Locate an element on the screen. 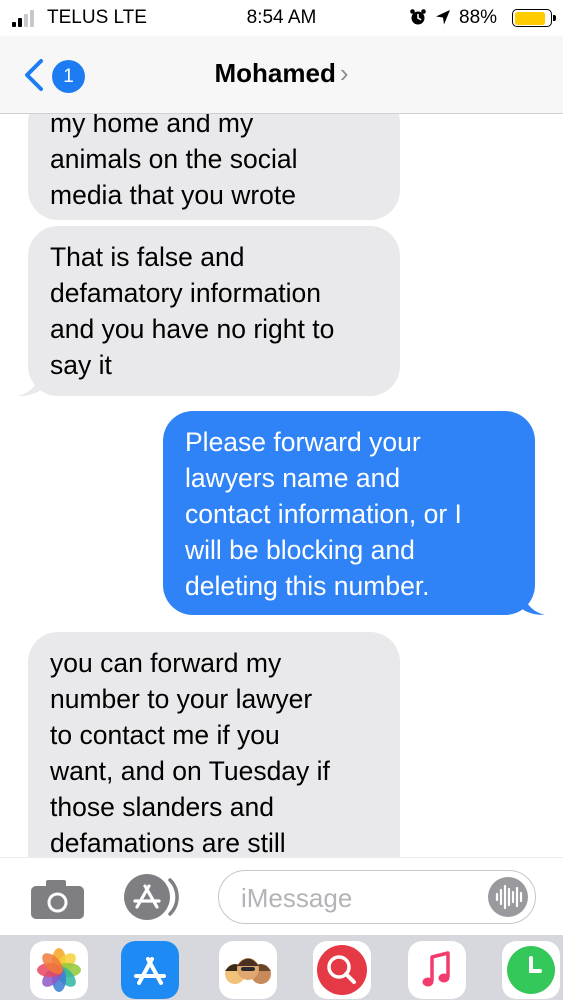  message-line: my home and my is located at coordinates (152, 126).